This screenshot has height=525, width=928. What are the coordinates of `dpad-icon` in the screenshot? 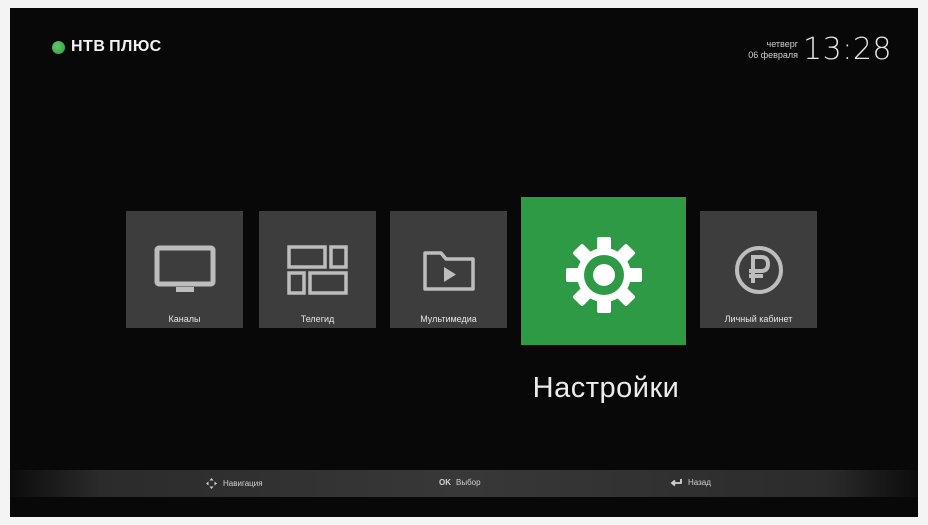 It's located at (211, 483).